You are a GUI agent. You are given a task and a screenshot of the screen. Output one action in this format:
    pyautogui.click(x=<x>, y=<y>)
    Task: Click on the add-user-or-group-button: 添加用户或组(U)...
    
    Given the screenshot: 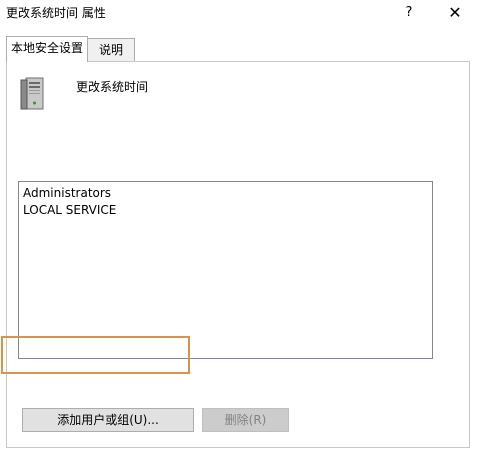 What is the action you would take?
    pyautogui.click(x=108, y=420)
    